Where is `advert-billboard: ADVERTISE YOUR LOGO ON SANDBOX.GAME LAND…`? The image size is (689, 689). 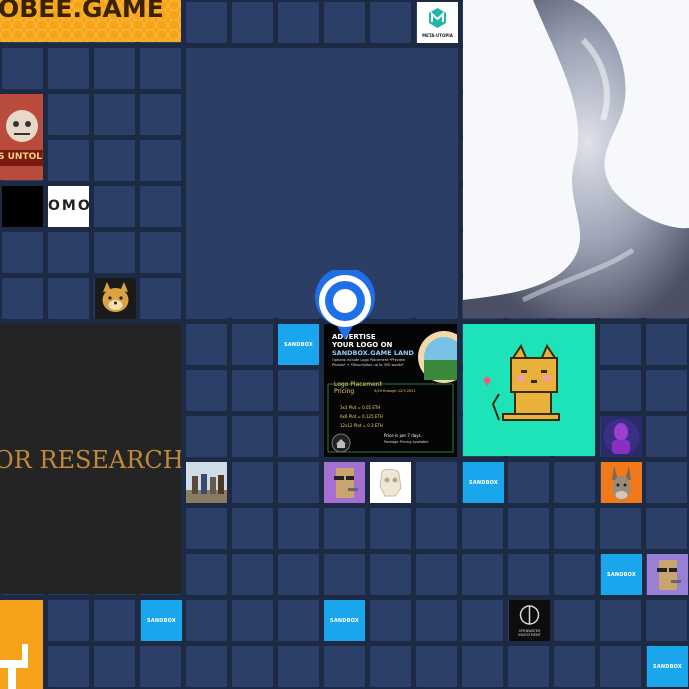 advert-billboard: ADVERTISE YOUR LOGO ON SANDBOX.GAME LAND… is located at coordinates (390, 390).